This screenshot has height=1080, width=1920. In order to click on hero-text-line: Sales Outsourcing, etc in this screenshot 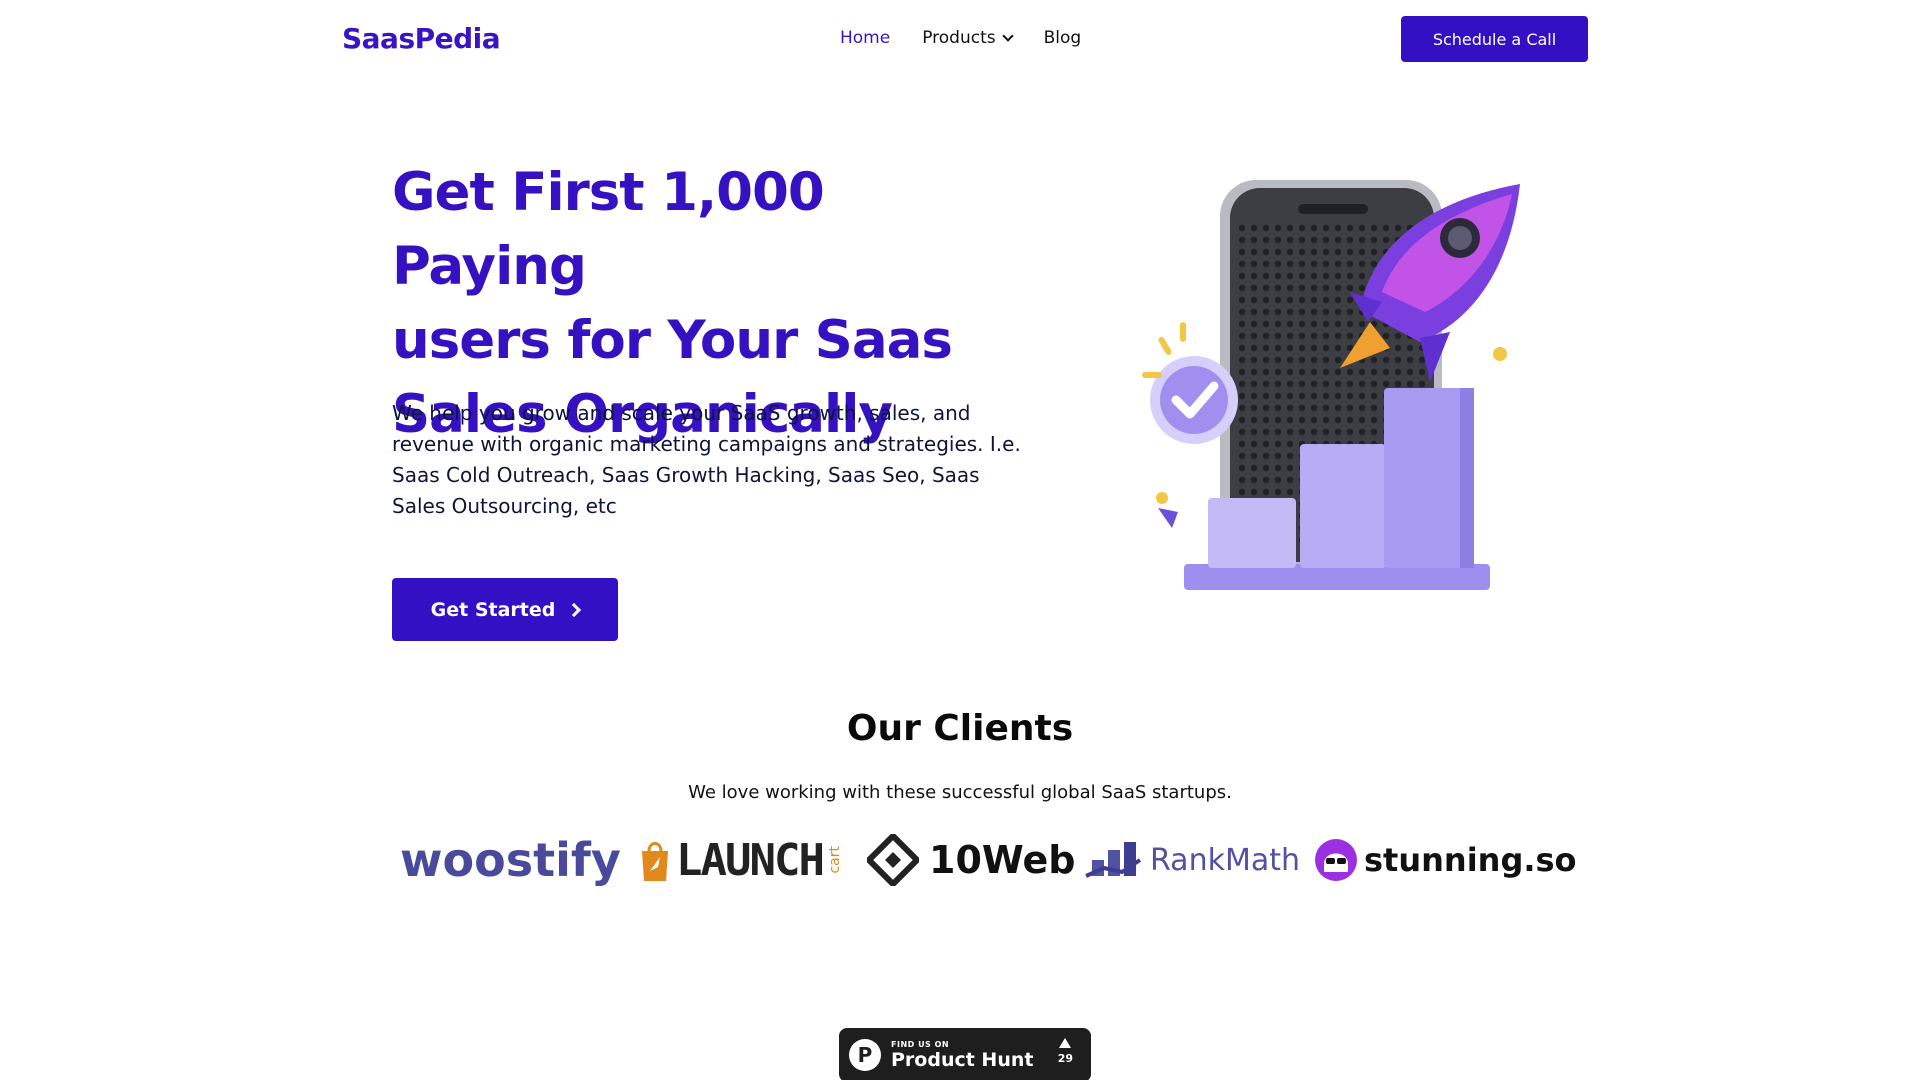, I will do `click(504, 506)`.